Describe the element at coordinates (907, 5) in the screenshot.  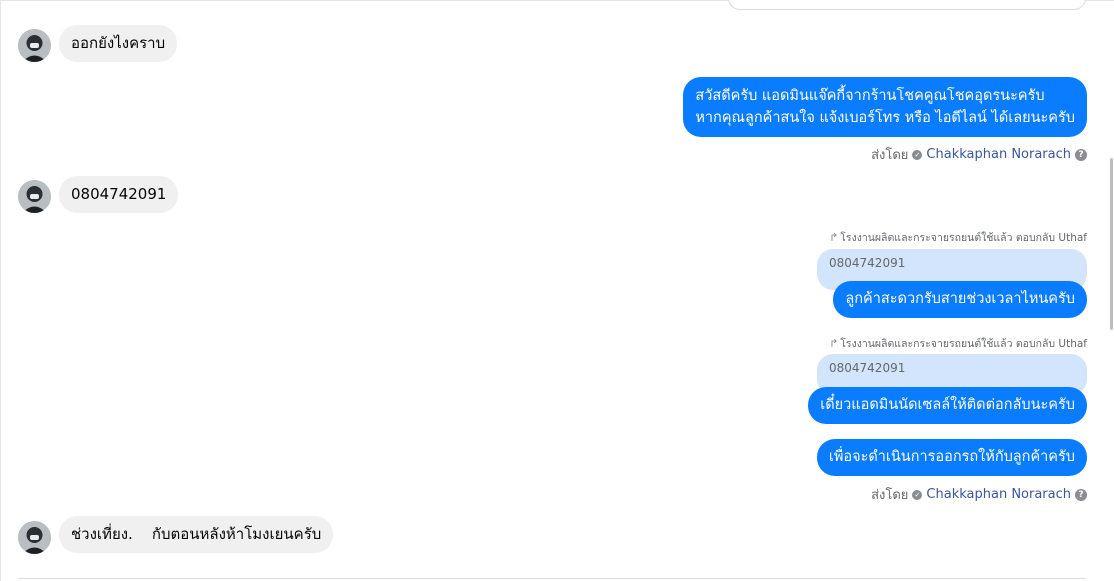
I see `message-input-edge` at that location.